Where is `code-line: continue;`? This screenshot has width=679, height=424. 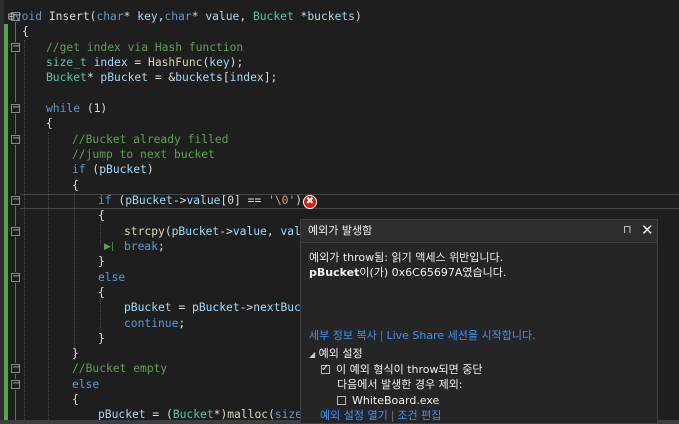 code-line: continue; is located at coordinates (154, 323).